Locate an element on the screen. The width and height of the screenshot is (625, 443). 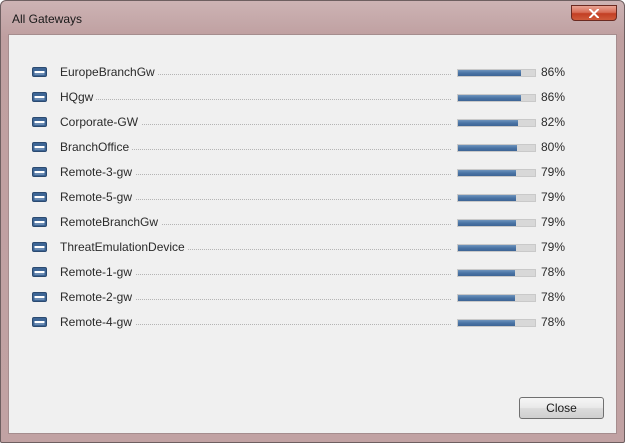
gateway-row: ThreatEmulationDevice 79% is located at coordinates (312, 248).